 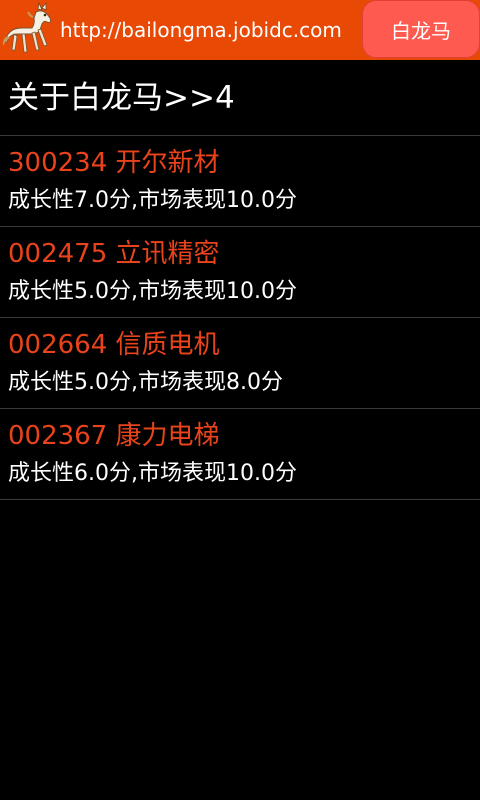 I want to click on stock-title: 002664 信质电机, so click(x=114, y=345).